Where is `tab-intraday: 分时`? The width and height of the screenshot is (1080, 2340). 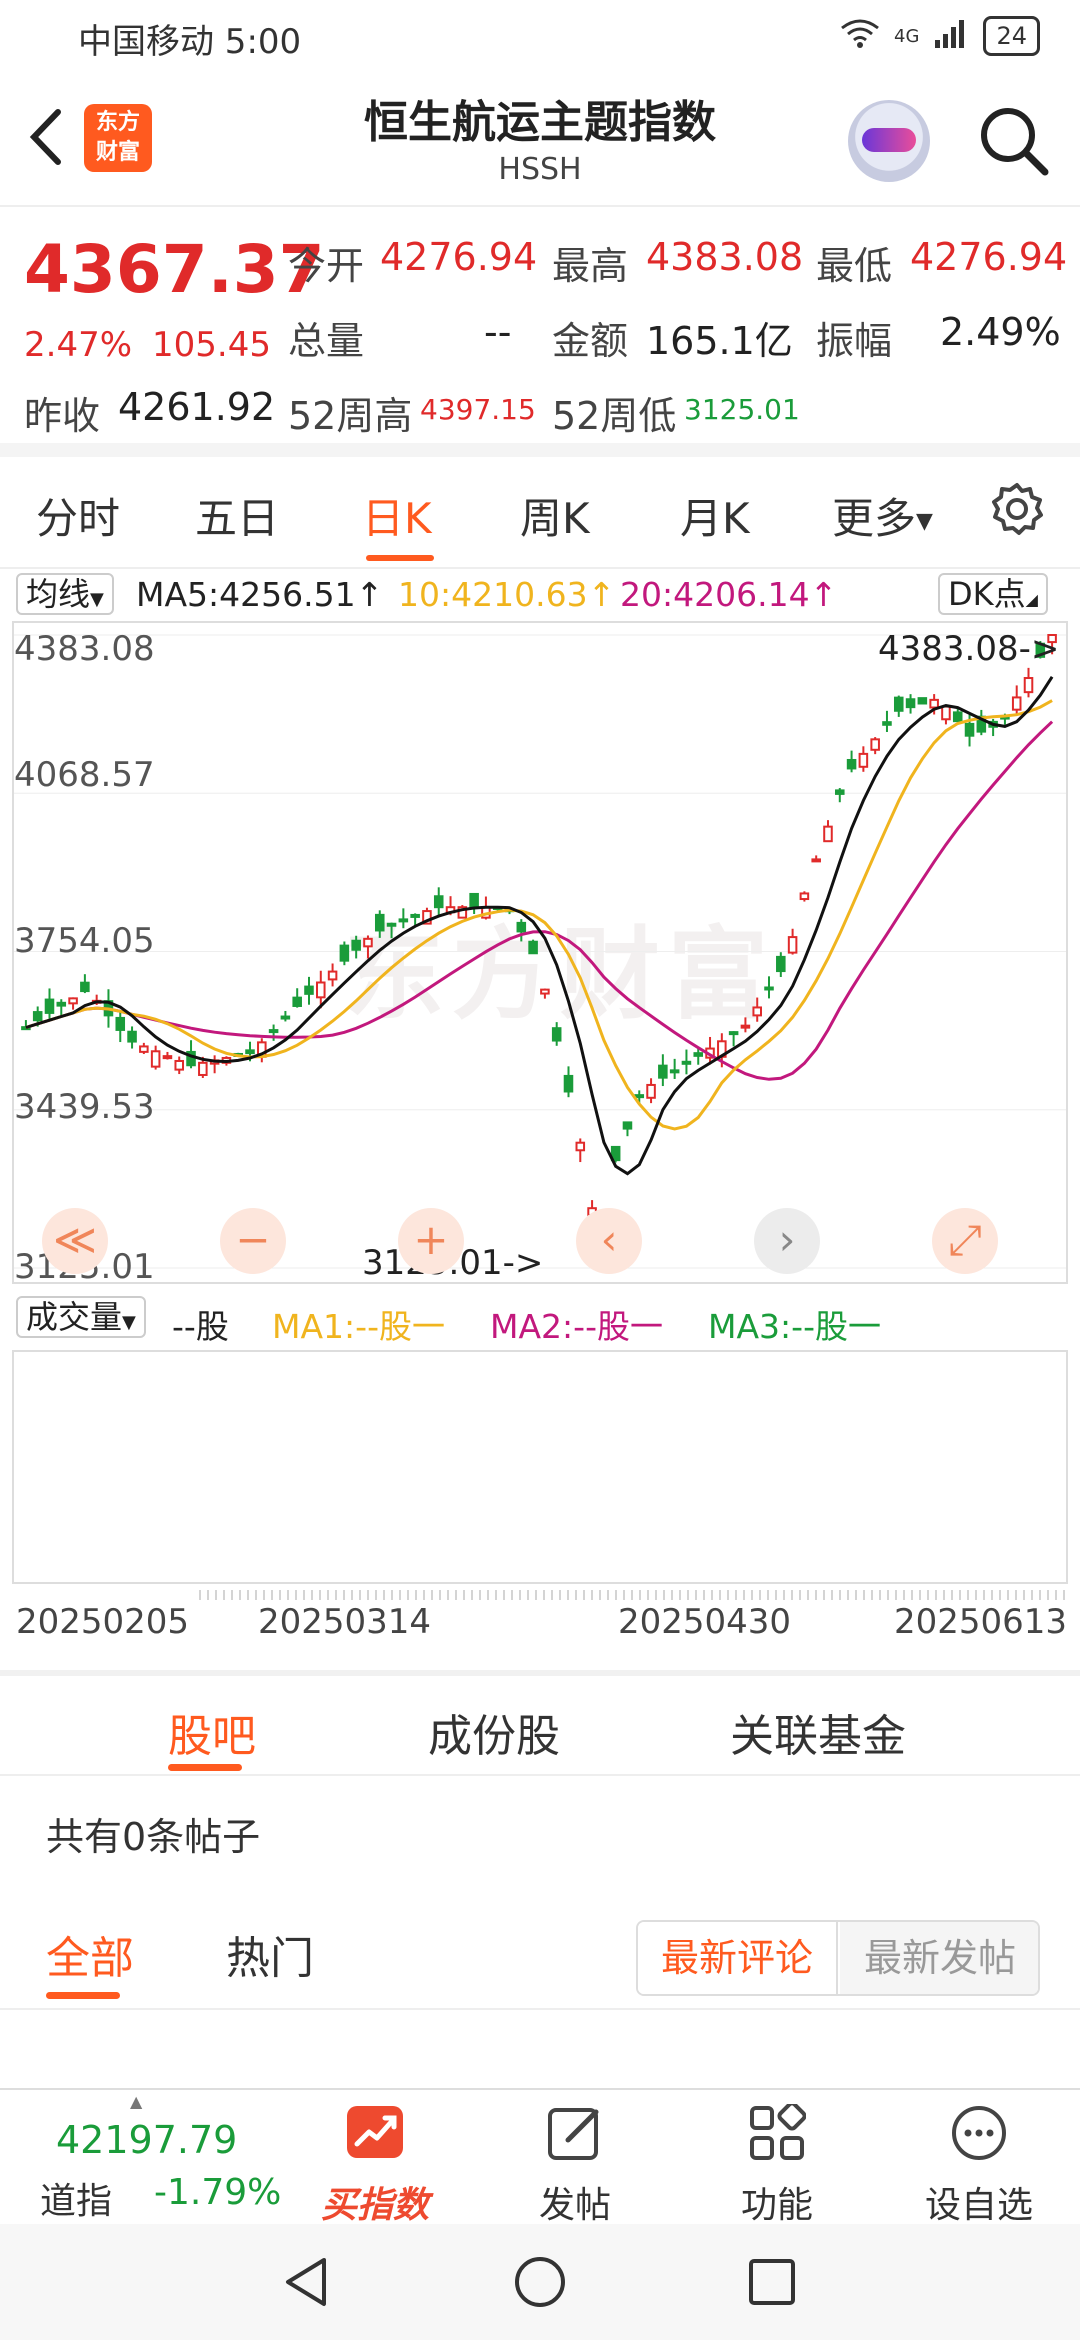 tab-intraday: 分时 is located at coordinates (78, 515).